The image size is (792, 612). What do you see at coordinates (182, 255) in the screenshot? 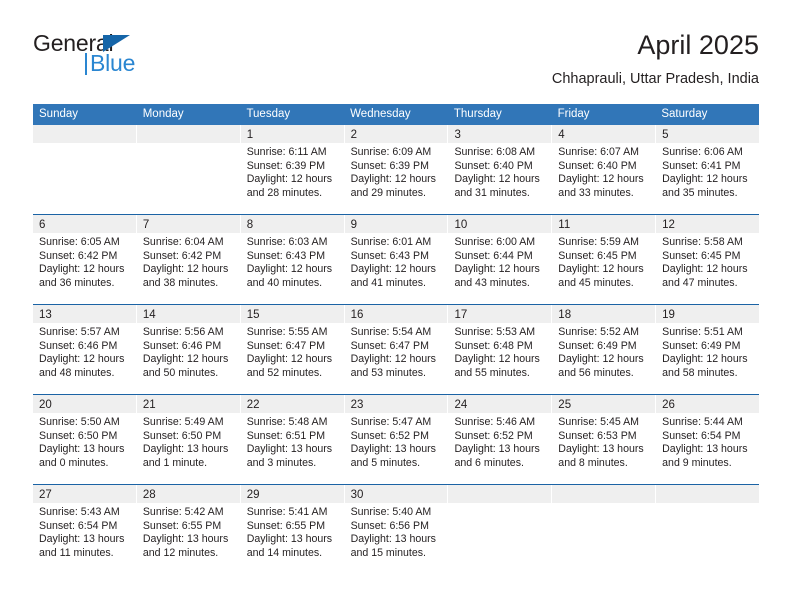
I see `day-detail-line: Sunset: 6:42 PM` at bounding box center [182, 255].